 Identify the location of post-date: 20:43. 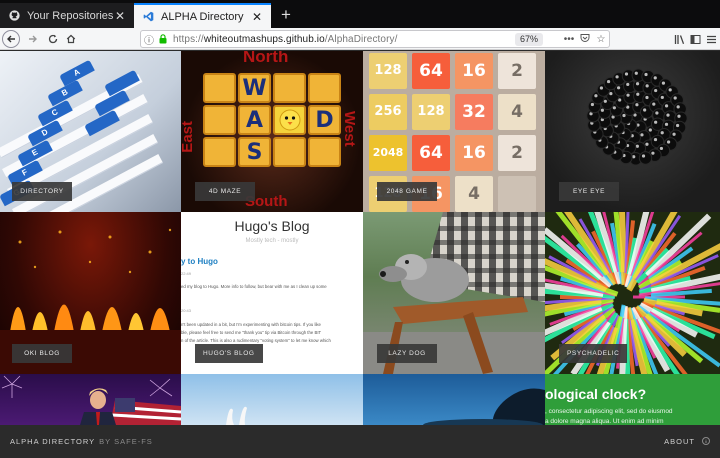
(186, 310).